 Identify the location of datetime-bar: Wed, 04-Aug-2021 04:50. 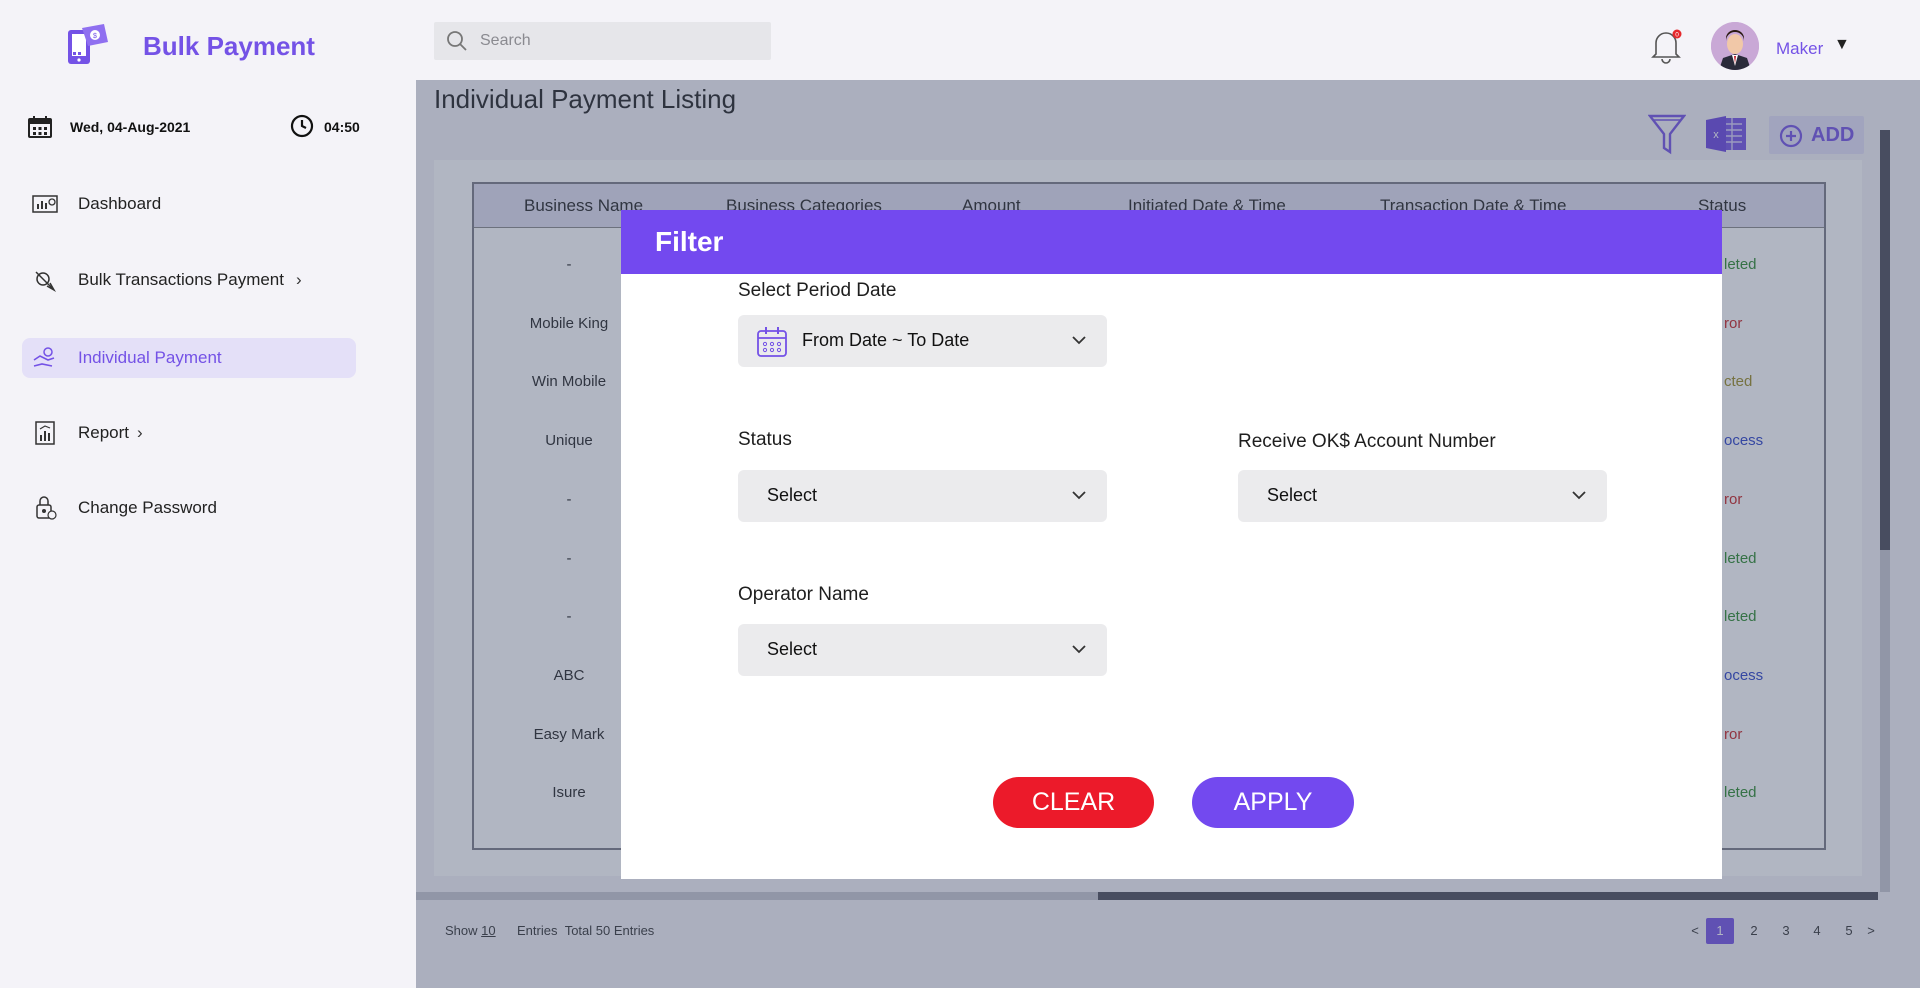
(198, 128).